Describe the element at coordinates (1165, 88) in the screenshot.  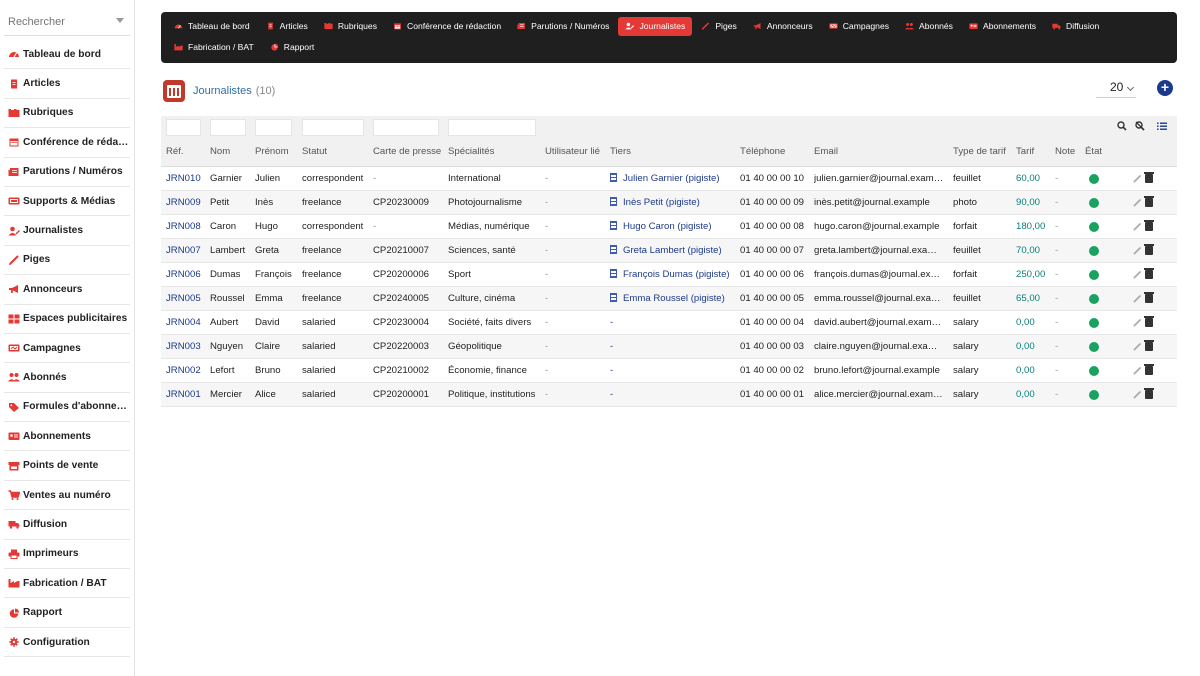
I see `add-button: +` at that location.